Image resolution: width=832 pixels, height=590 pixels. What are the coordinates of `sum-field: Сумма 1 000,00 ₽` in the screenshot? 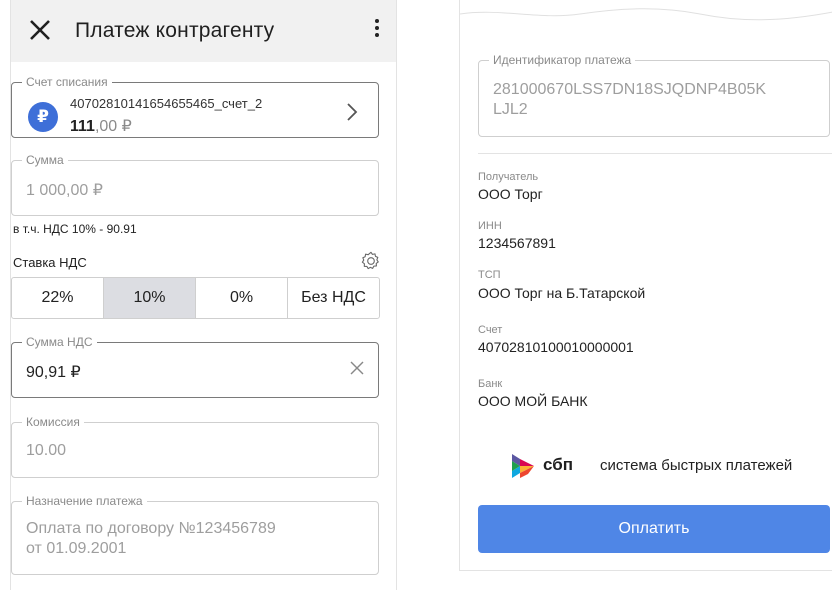 It's located at (195, 184).